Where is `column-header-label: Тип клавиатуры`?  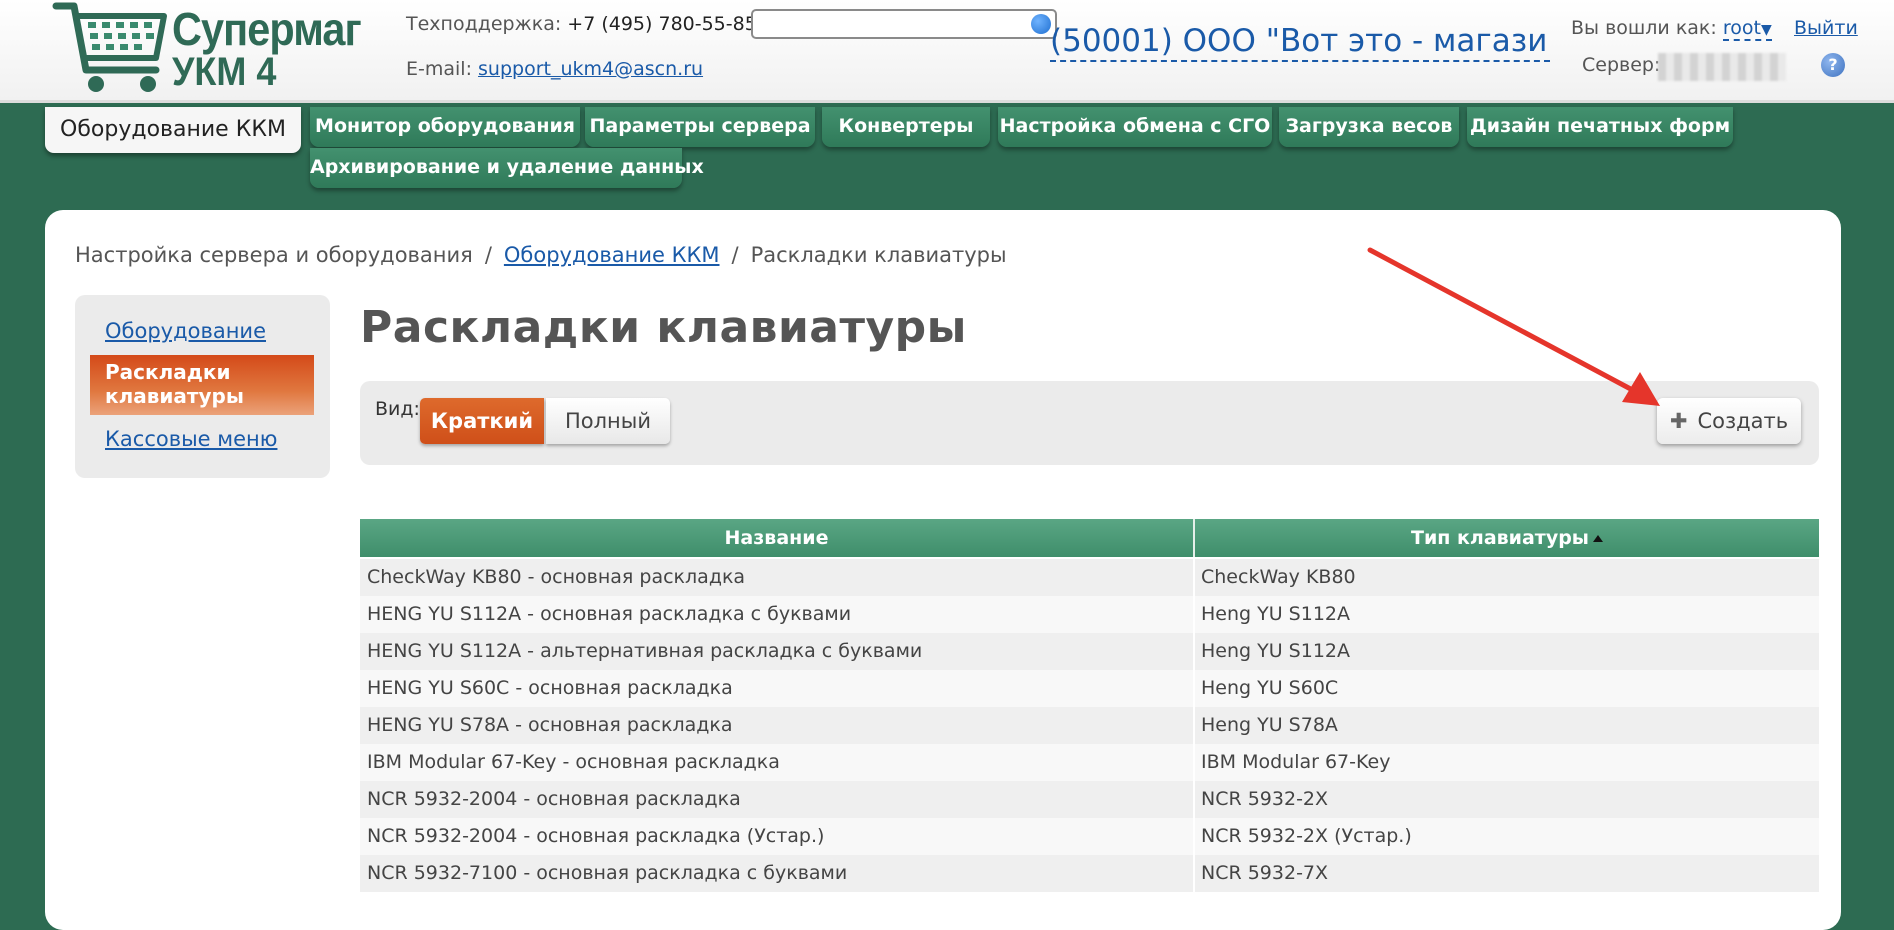
column-header-label: Тип клавиатуры is located at coordinates (1500, 538).